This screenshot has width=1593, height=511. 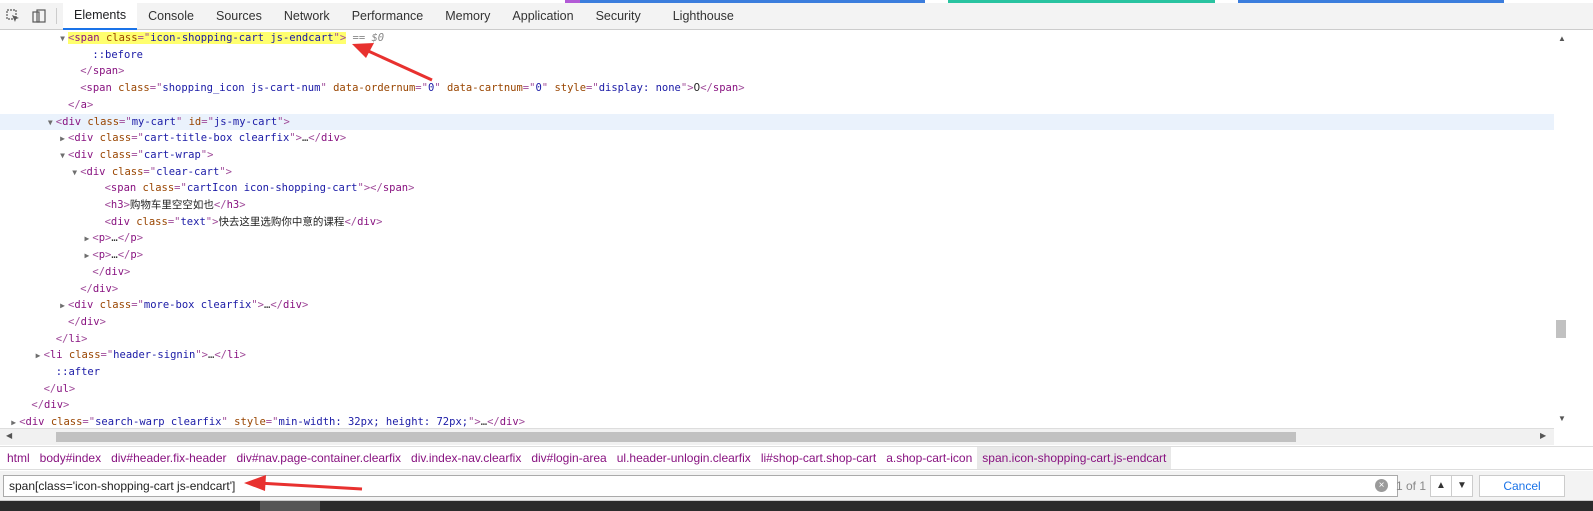 What do you see at coordinates (117, 255) in the screenshot?
I see `node-markup: <p>…</p>` at bounding box center [117, 255].